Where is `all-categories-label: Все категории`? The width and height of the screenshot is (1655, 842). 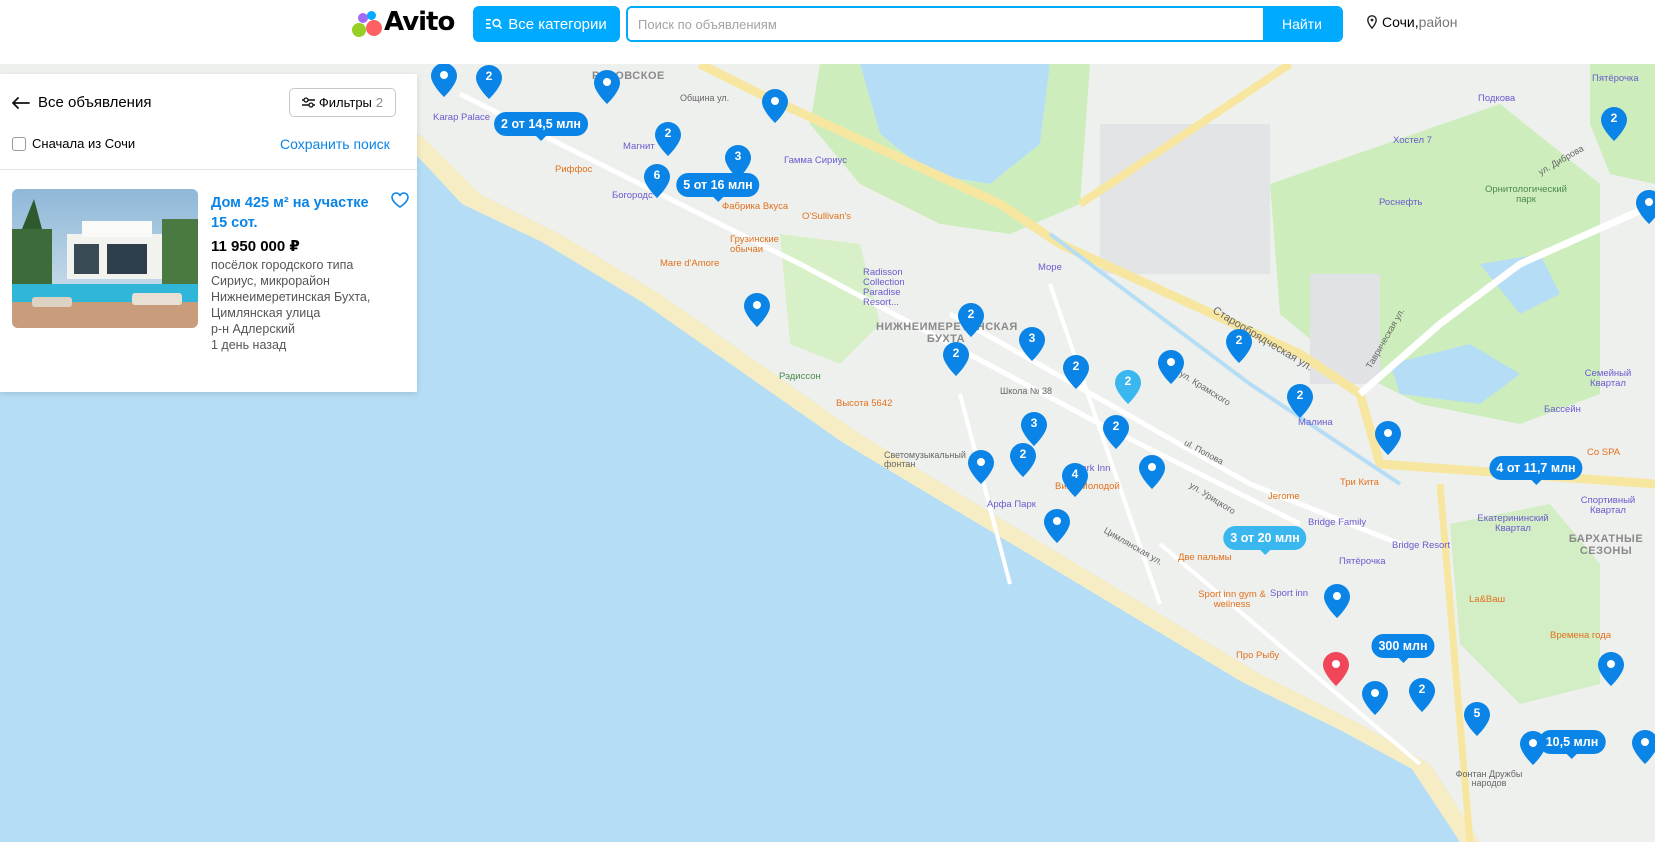
all-categories-label: Все категории is located at coordinates (557, 24).